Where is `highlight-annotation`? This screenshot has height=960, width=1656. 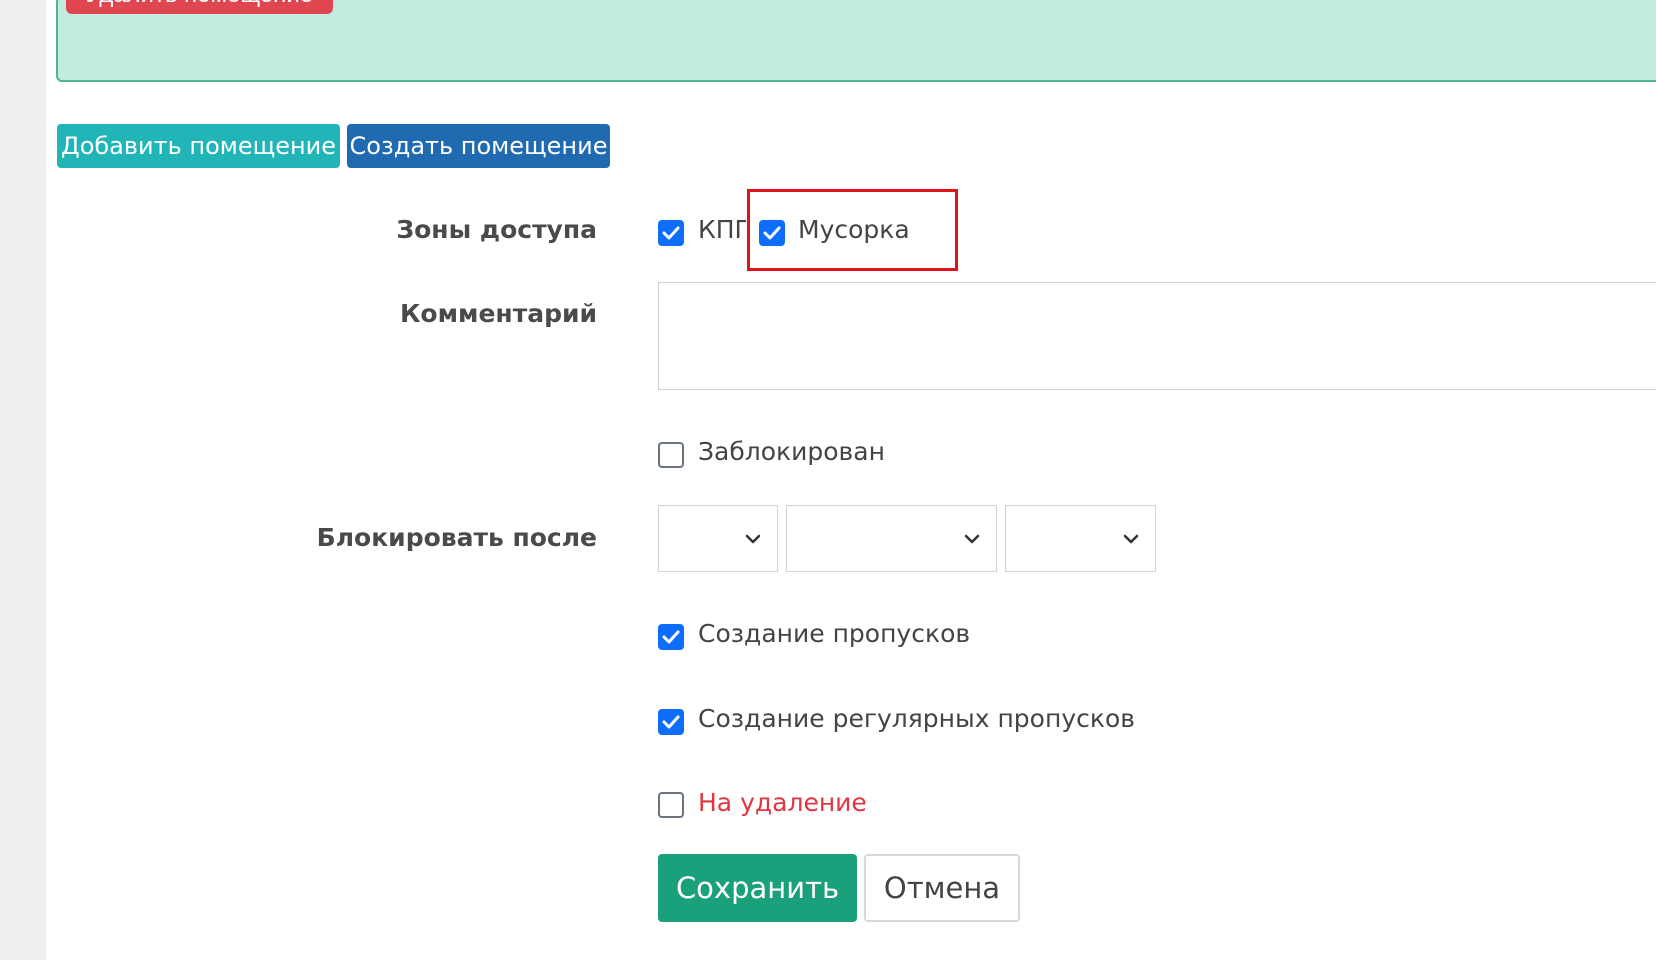 highlight-annotation is located at coordinates (852, 230).